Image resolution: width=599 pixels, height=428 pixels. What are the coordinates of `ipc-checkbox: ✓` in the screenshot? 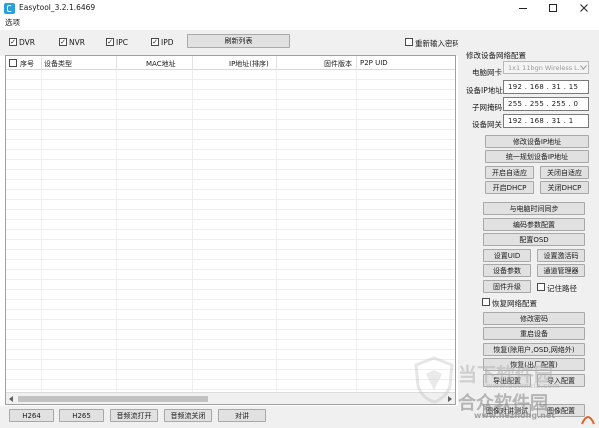 It's located at (110, 42).